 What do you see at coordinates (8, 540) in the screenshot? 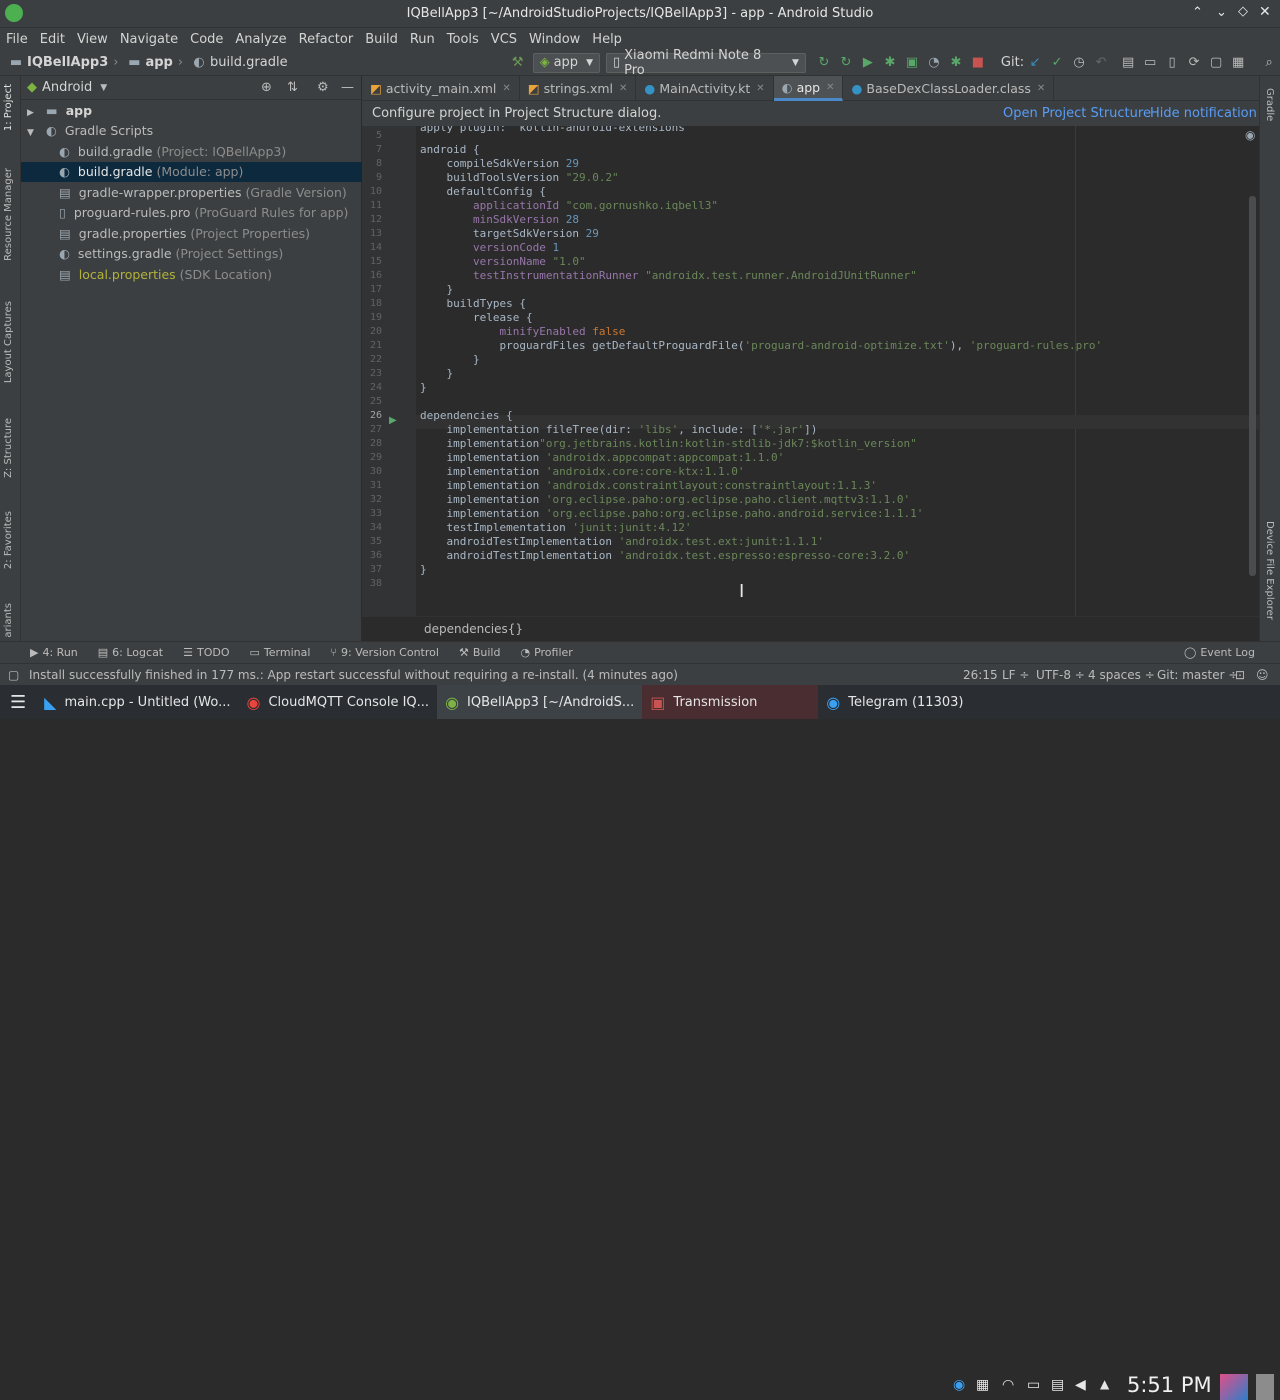
I see `tool-favorites-tab: 2: Favorites` at bounding box center [8, 540].